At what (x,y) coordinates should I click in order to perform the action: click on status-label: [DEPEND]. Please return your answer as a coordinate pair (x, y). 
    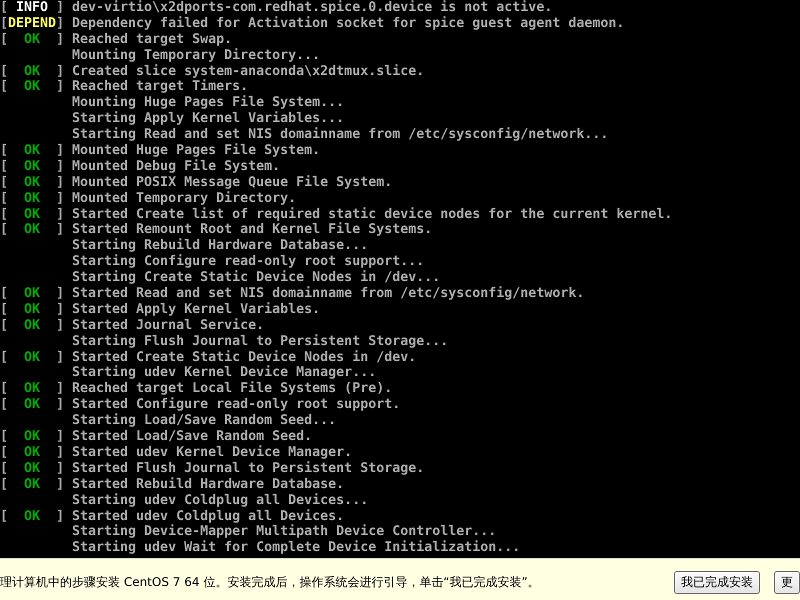
    Looking at the image, I should click on (32, 24).